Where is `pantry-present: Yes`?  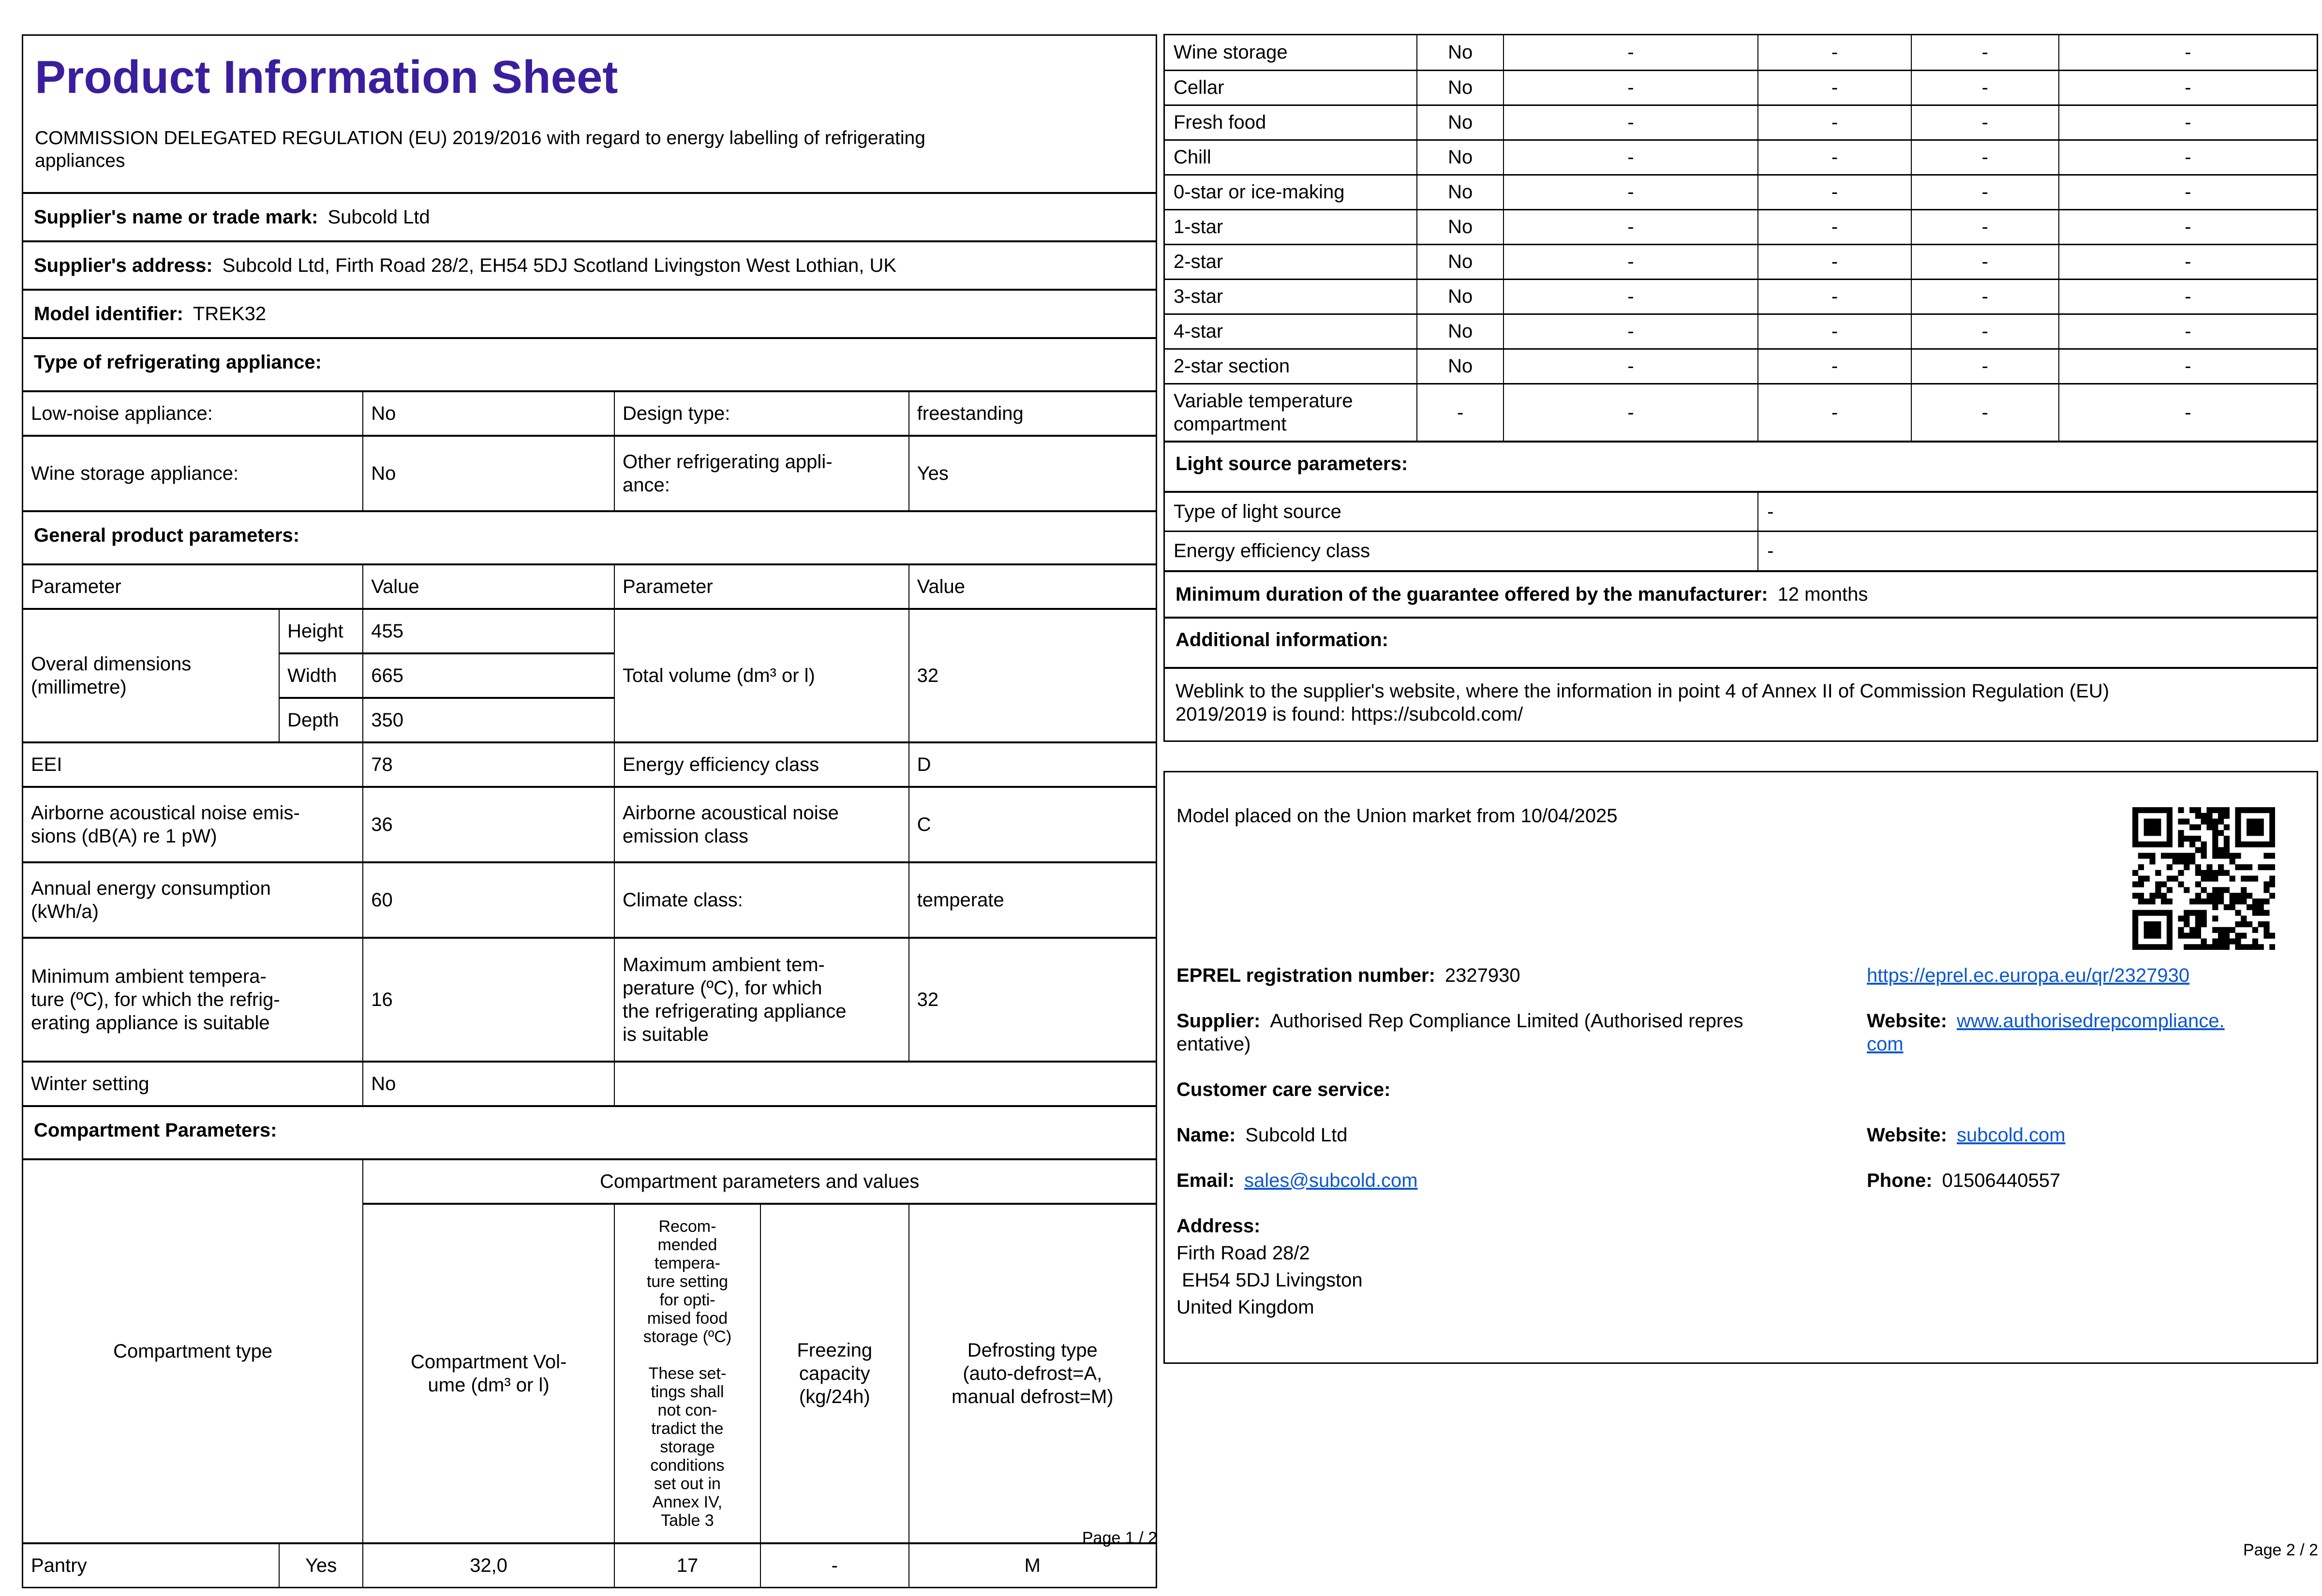 pantry-present: Yes is located at coordinates (321, 1565).